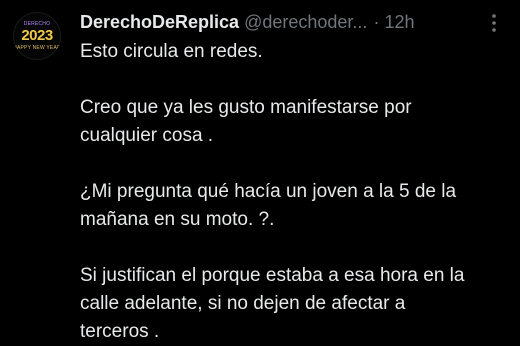  I want to click on tweet-paragraph: Esto circula en redes., so click(171, 51).